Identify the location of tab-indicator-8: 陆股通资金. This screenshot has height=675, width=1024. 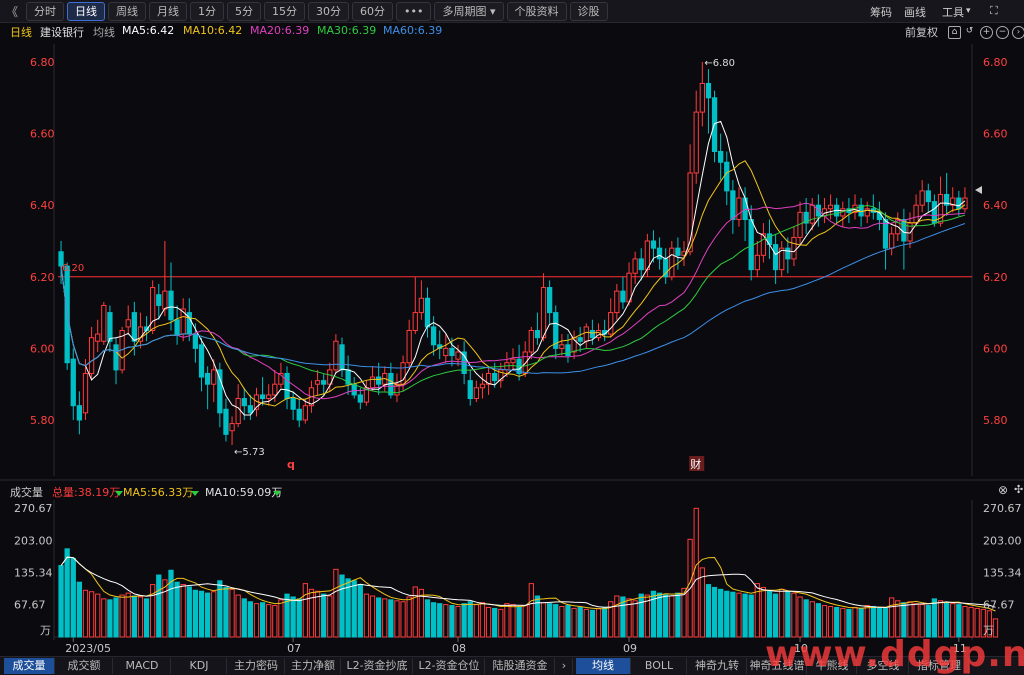
(520, 666).